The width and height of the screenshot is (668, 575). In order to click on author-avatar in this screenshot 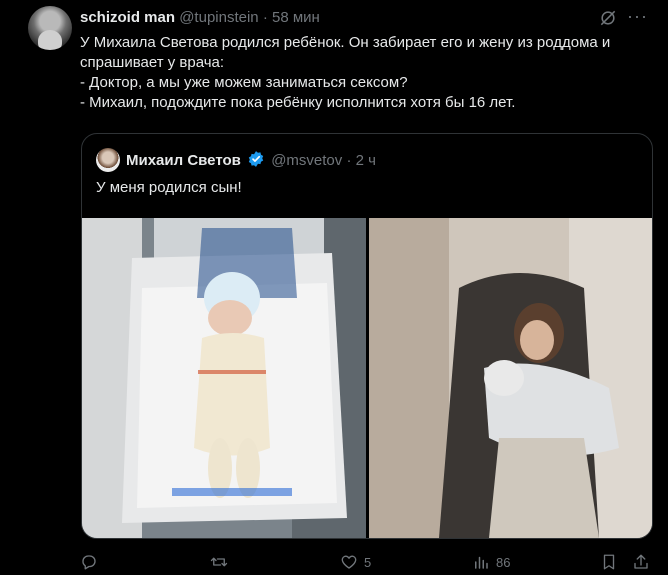, I will do `click(50, 28)`.